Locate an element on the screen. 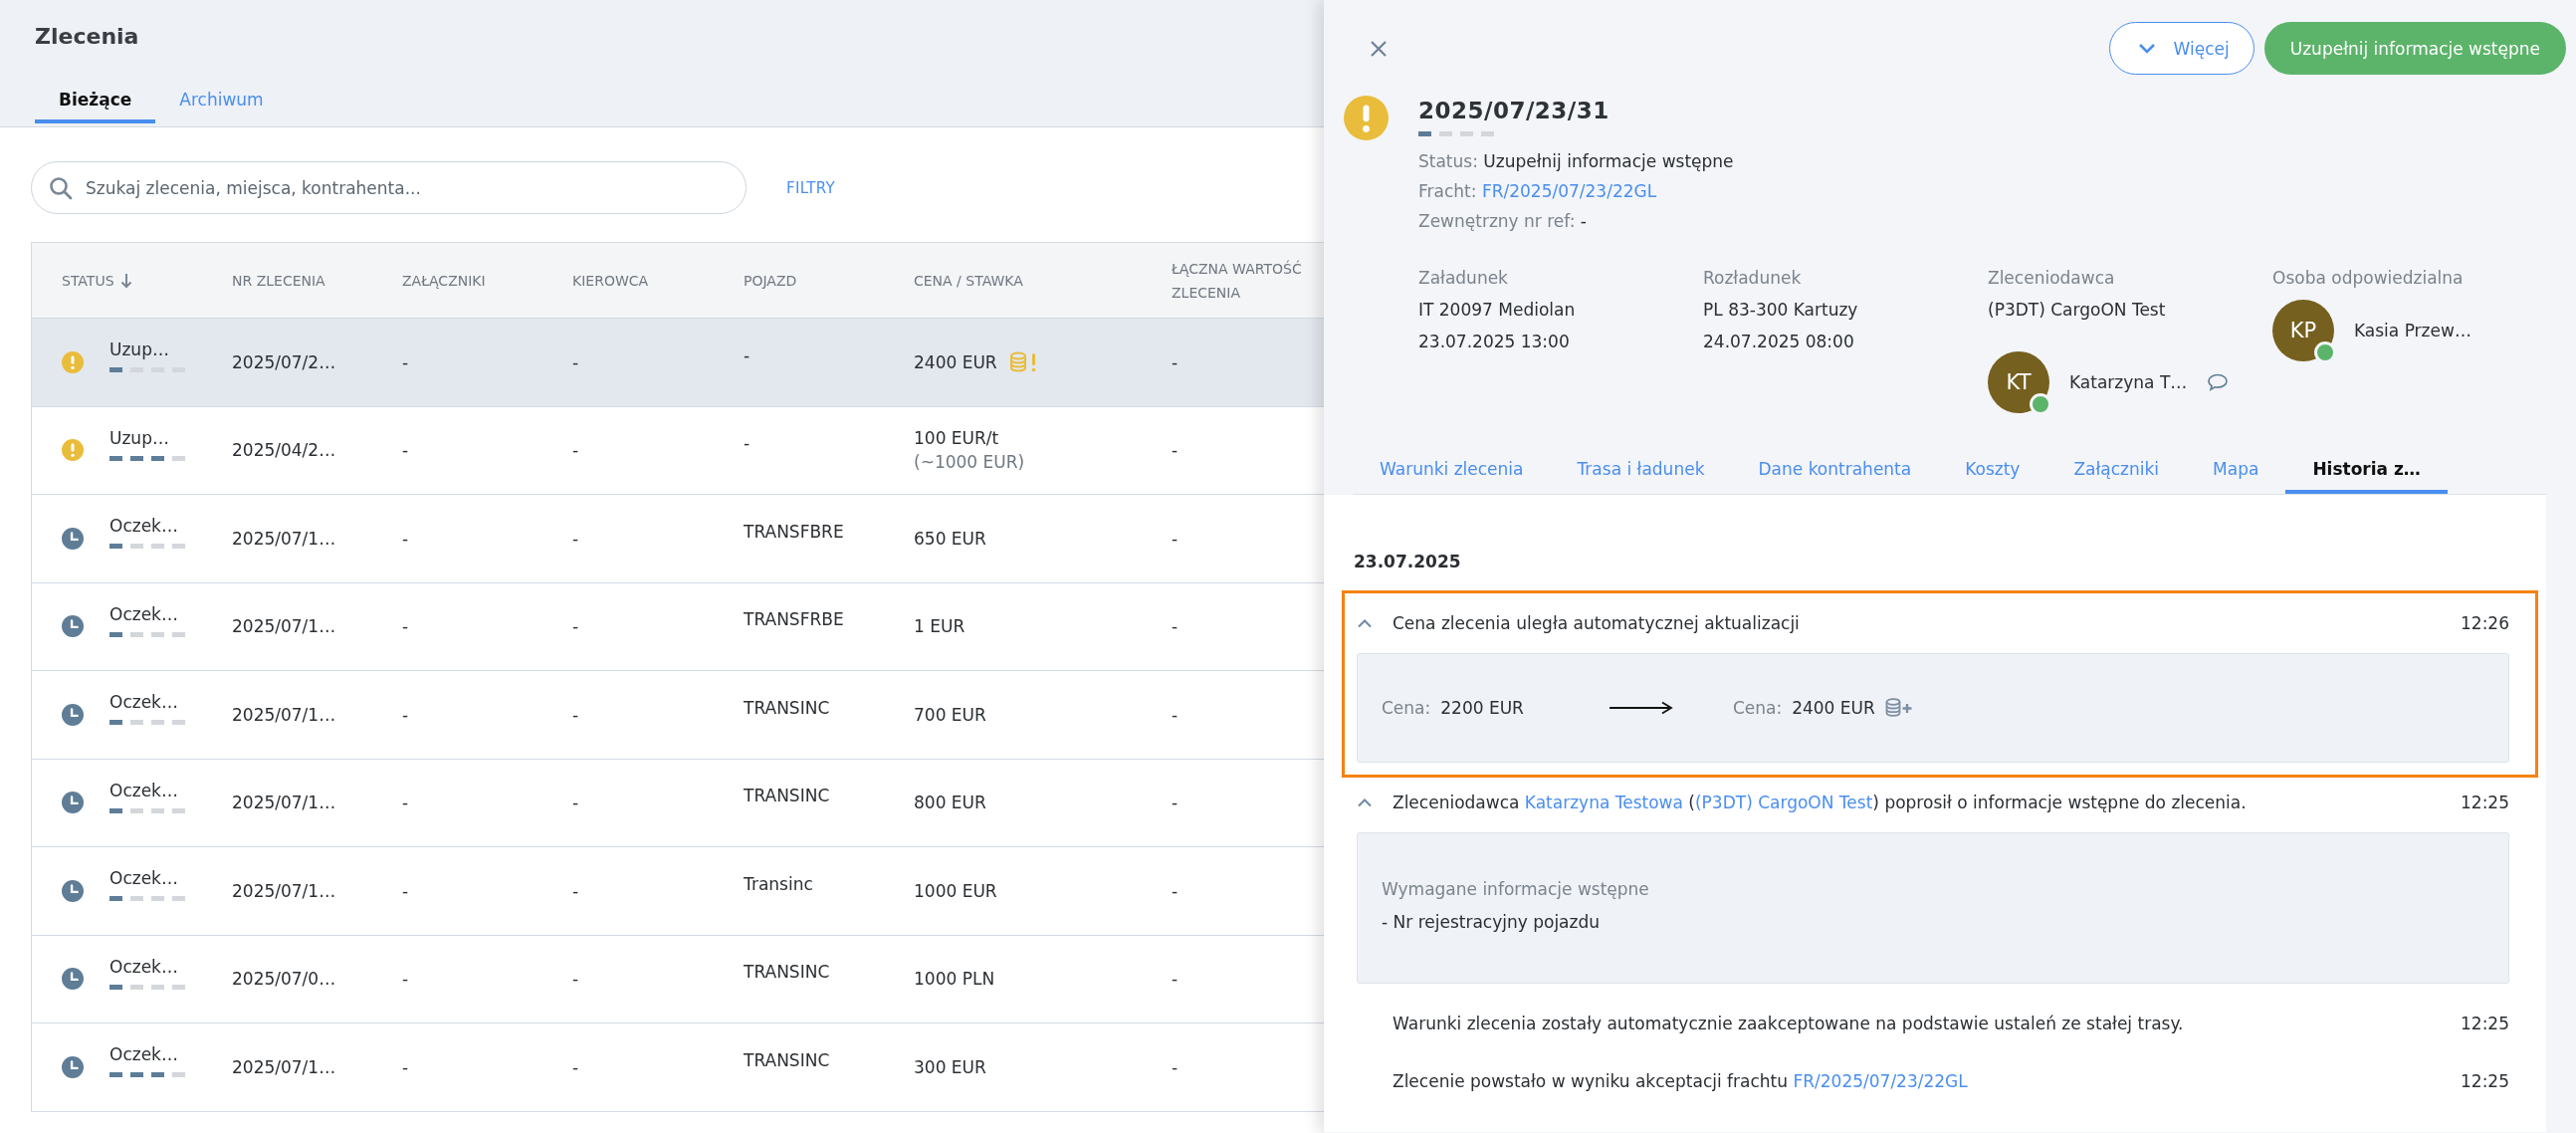 The width and height of the screenshot is (2576, 1133). link: FR/2025/07/23/22GL is located at coordinates (1880, 1081).